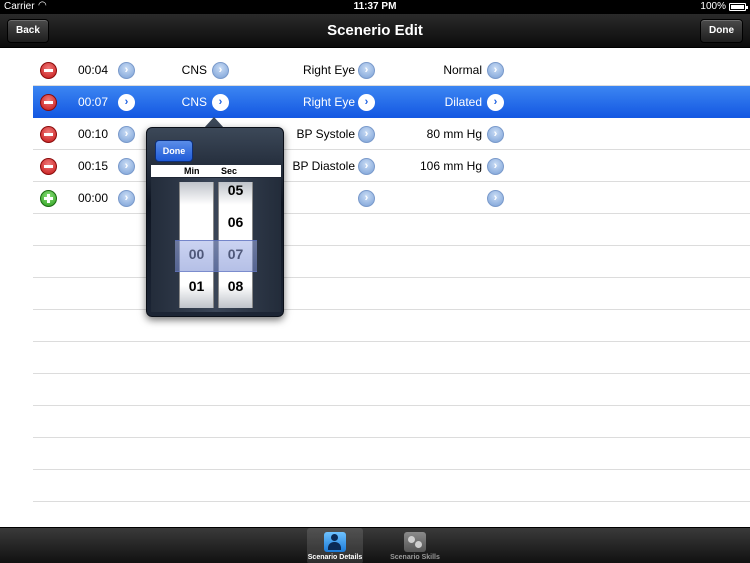 Image resolution: width=750 pixels, height=563 pixels. Describe the element at coordinates (375, 545) in the screenshot. I see `tab-bar: Scenario Details Scenario Skills` at that location.